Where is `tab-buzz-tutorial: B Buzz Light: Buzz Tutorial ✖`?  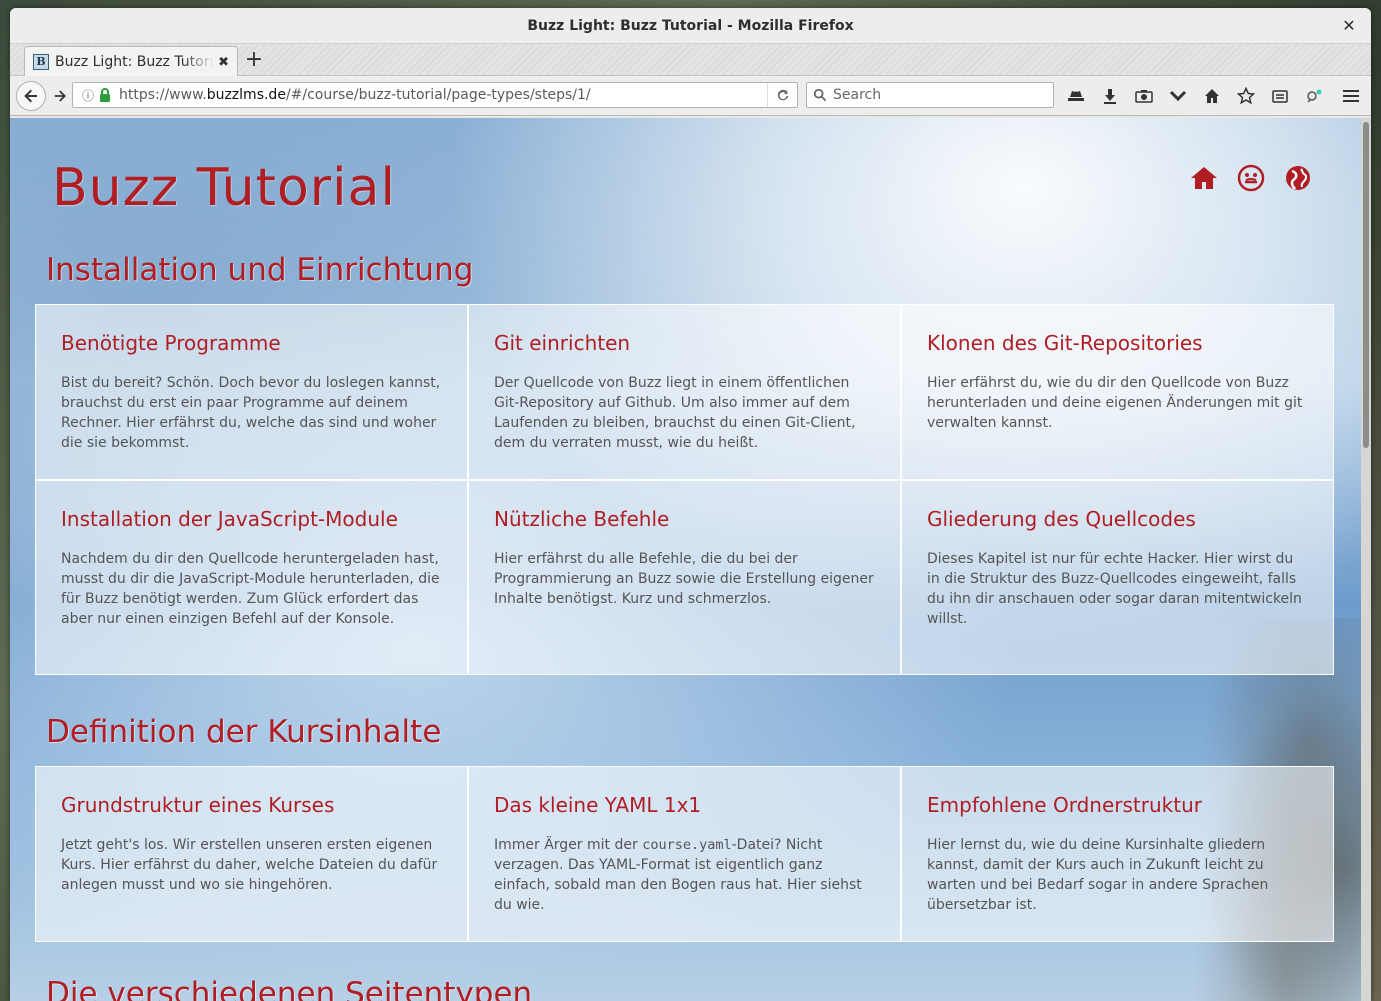 tab-buzz-tutorial: B Buzz Light: Buzz Tutorial ✖ is located at coordinates (131, 61).